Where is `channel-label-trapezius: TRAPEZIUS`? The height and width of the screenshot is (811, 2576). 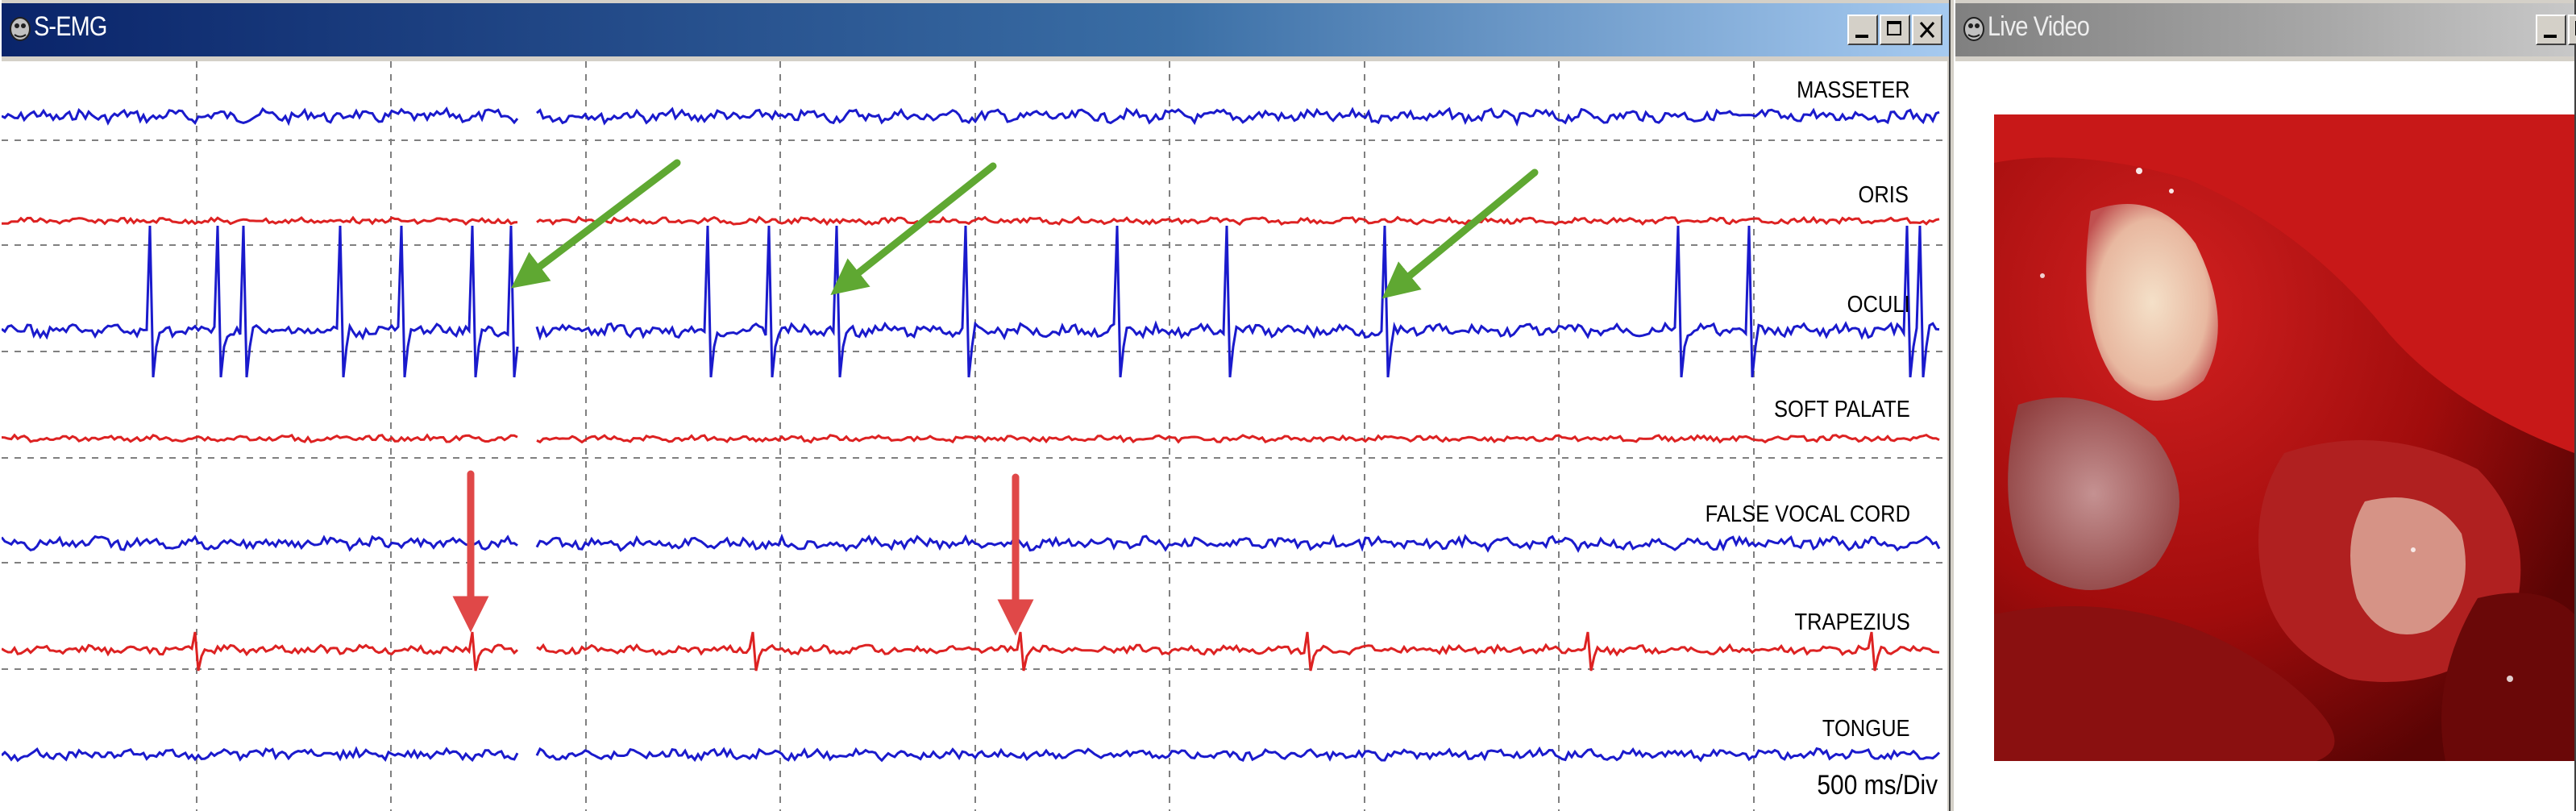
channel-label-trapezius: TRAPEZIUS is located at coordinates (1852, 622).